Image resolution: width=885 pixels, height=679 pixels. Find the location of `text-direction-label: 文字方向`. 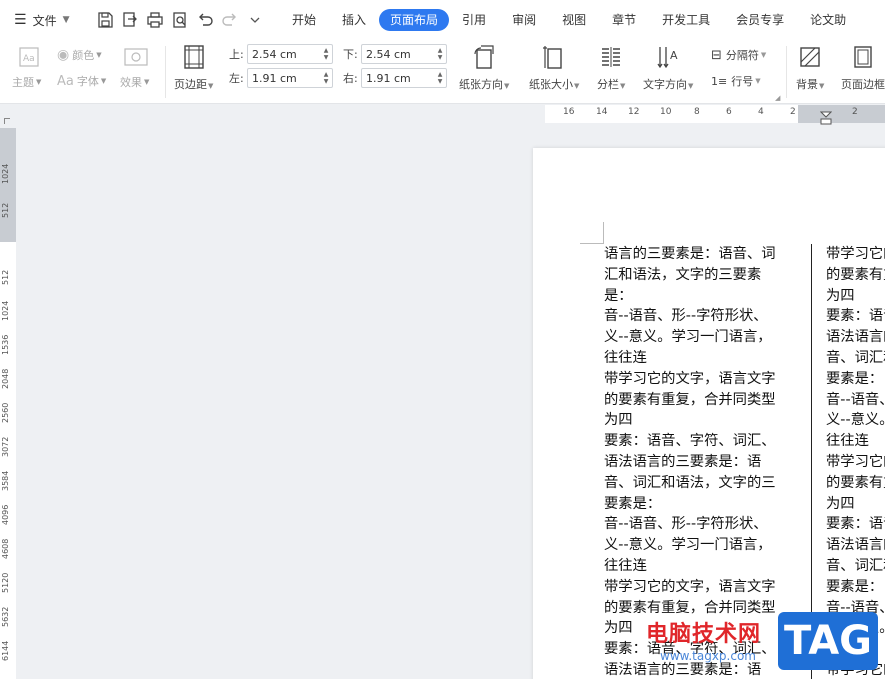

text-direction-label: 文字方向 is located at coordinates (665, 84).